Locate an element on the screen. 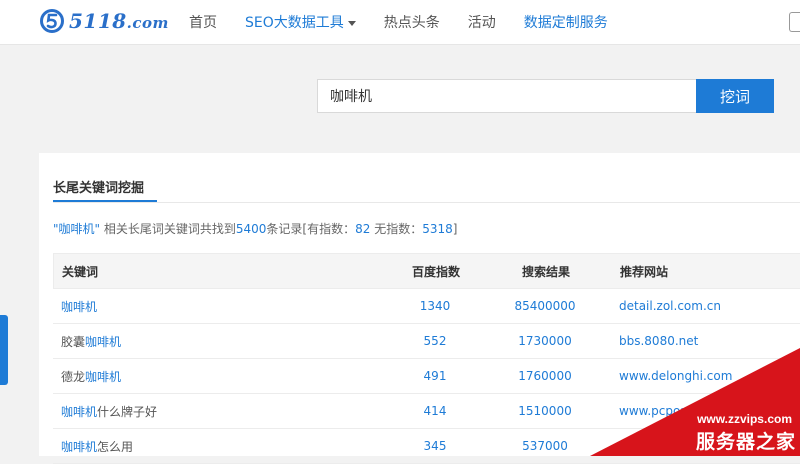 This screenshot has height=464, width=800. nav-seo-tools: SEO大数据工具 is located at coordinates (300, 22).